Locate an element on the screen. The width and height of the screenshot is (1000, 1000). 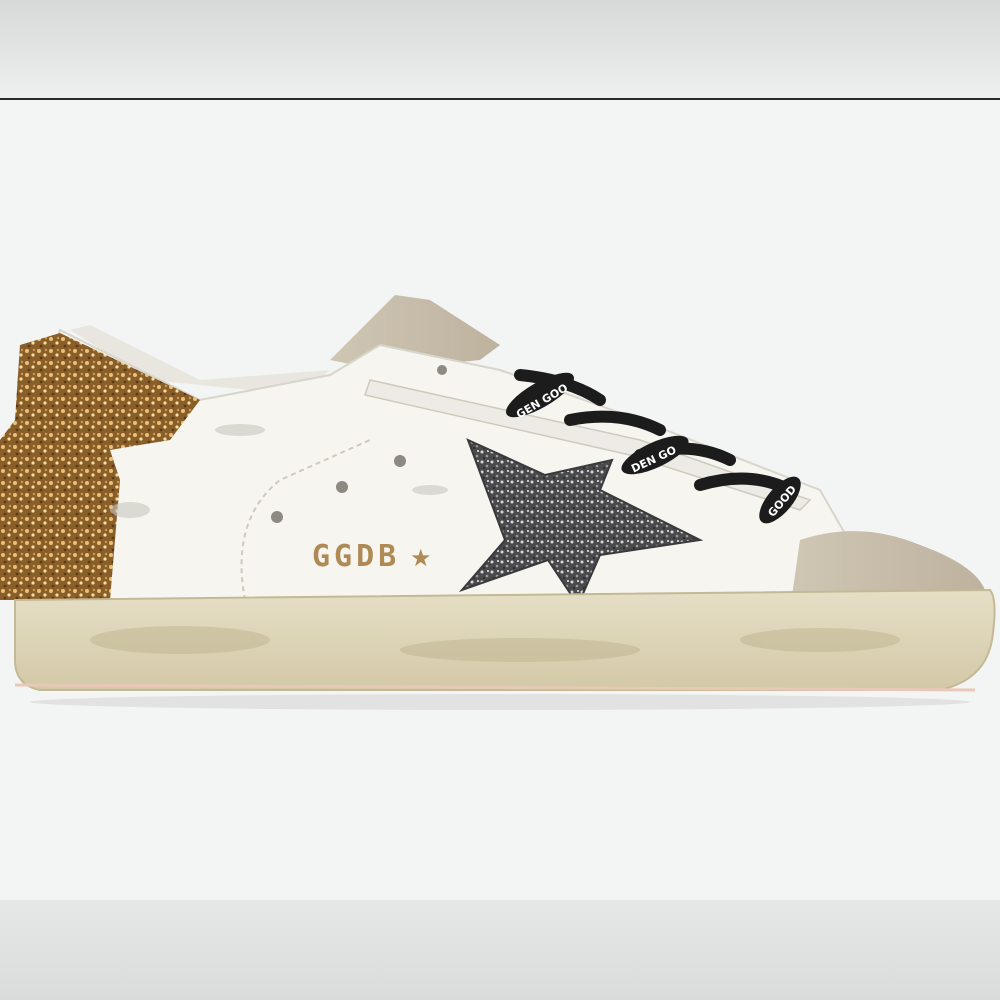
floor-shadow is located at coordinates (500, 702).